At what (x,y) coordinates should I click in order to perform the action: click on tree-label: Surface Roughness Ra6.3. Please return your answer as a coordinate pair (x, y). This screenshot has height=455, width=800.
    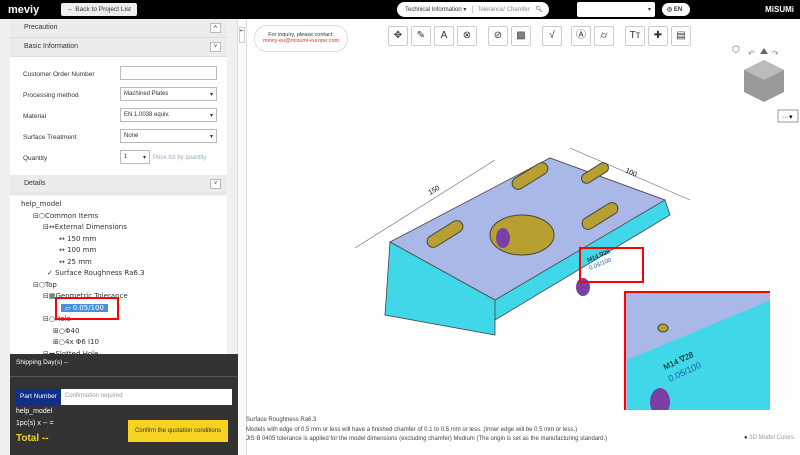
    Looking at the image, I should click on (100, 273).